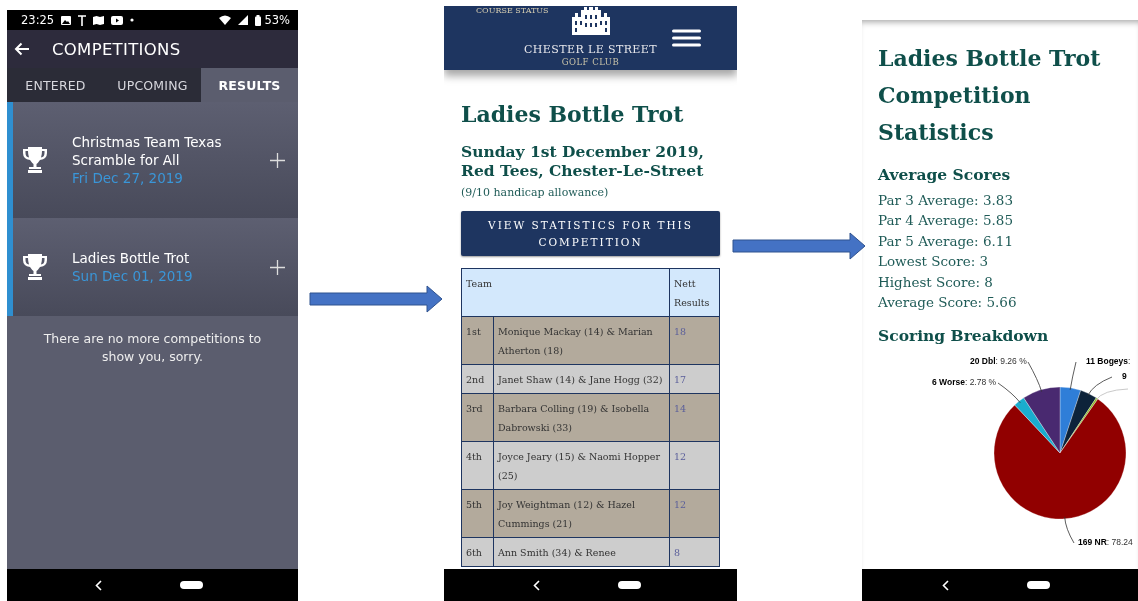 This screenshot has height=601, width=1138. I want to click on club-subtitle: GOLF CLUB, so click(590, 62).